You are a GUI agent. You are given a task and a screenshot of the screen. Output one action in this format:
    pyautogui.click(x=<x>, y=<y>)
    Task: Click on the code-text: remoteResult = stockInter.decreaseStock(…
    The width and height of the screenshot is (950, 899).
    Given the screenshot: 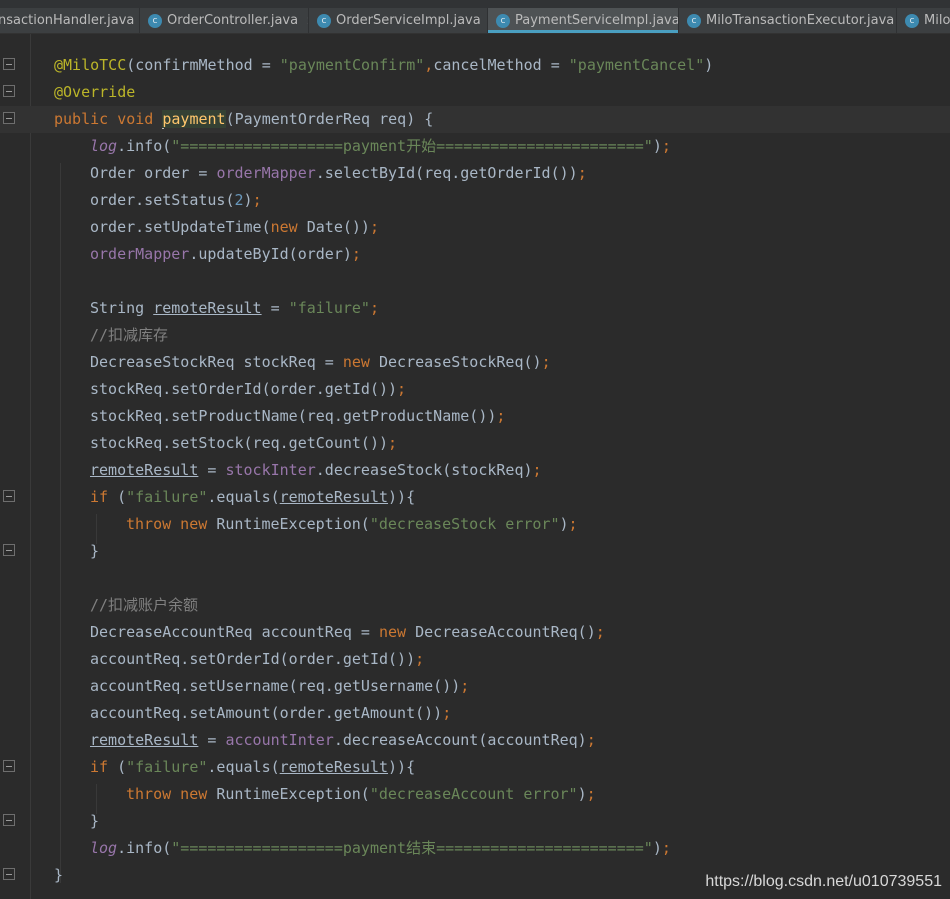 What is the action you would take?
    pyautogui.click(x=316, y=470)
    